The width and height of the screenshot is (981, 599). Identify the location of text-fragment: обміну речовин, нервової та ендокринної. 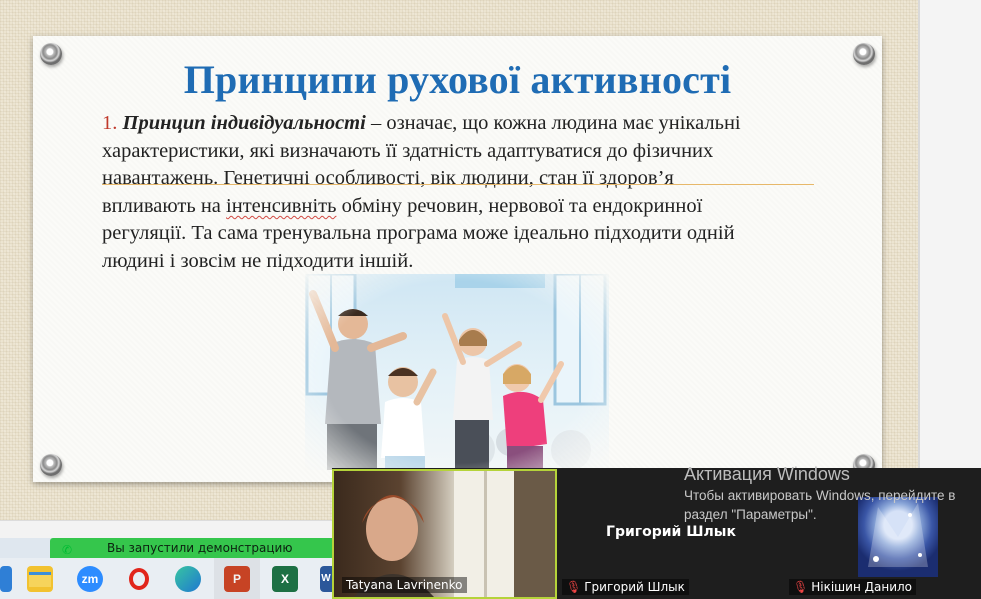
(519, 205).